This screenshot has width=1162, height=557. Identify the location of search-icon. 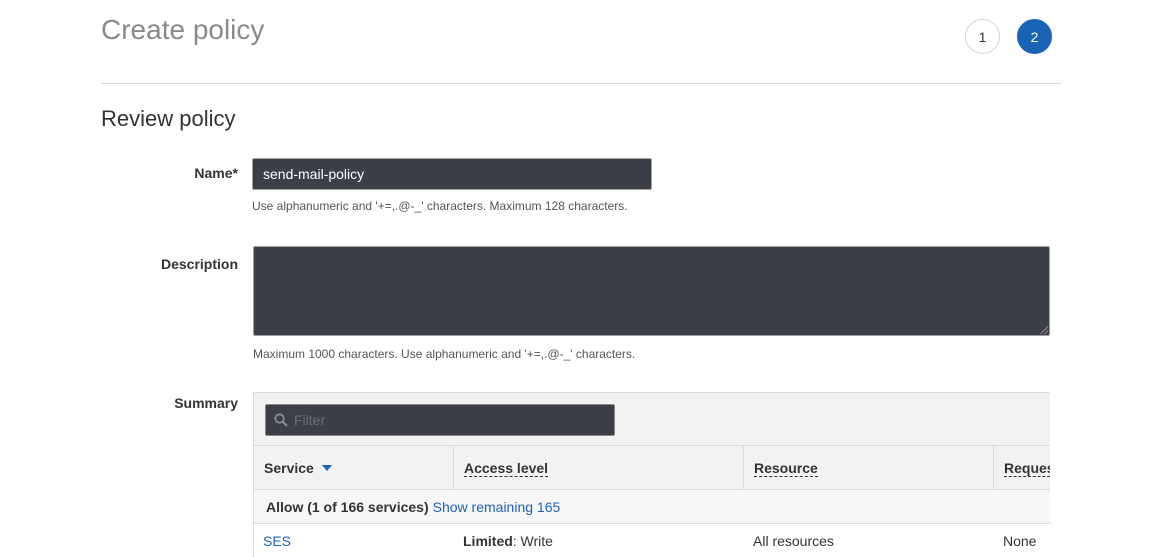
(281, 420).